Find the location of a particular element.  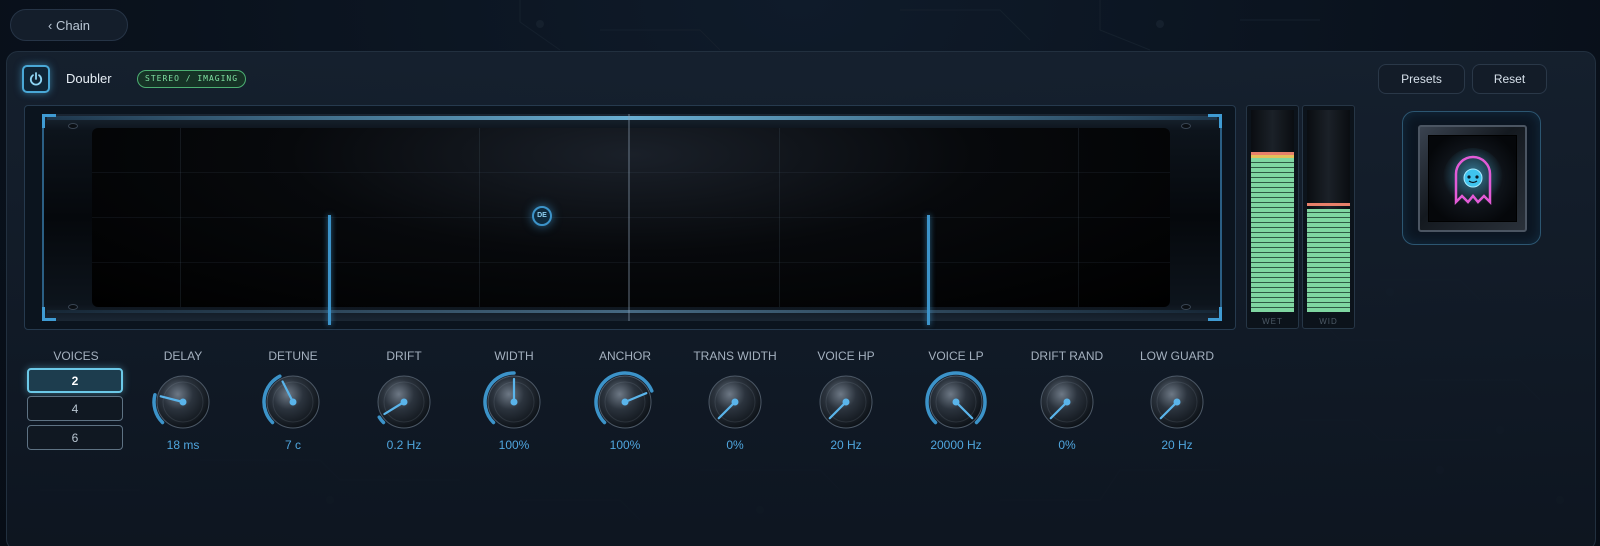

meter-peak-hold is located at coordinates (1272, 156).